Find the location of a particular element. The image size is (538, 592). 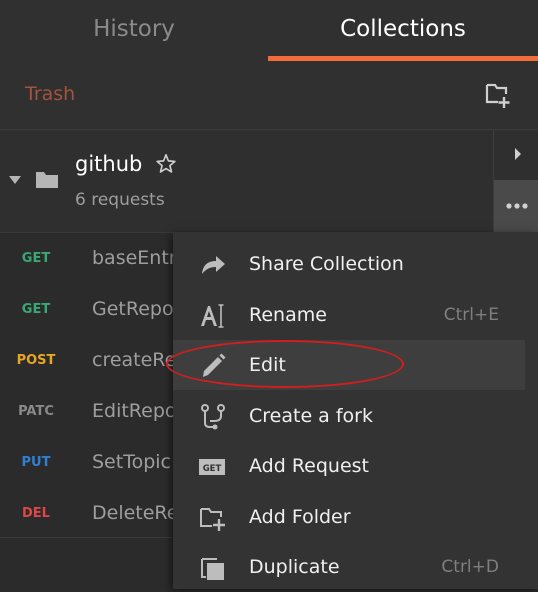

request-name: DeleteRe is located at coordinates (135, 513).